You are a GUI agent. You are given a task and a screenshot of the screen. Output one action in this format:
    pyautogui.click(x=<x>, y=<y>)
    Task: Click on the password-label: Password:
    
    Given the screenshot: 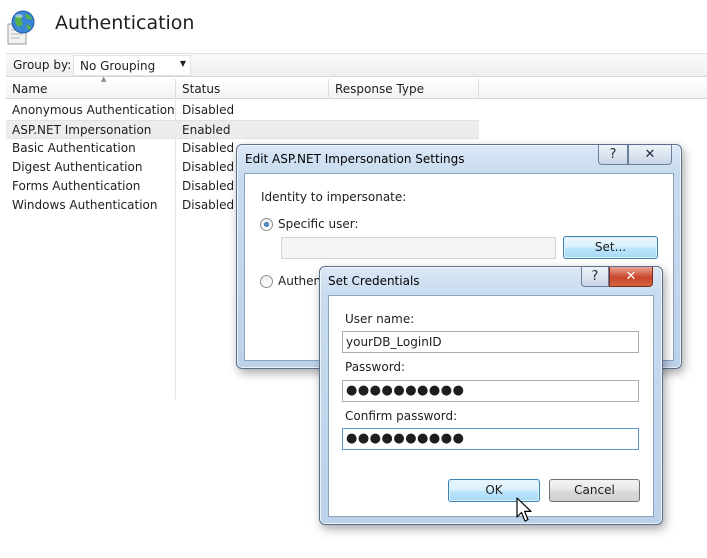 What is the action you would take?
    pyautogui.click(x=375, y=367)
    